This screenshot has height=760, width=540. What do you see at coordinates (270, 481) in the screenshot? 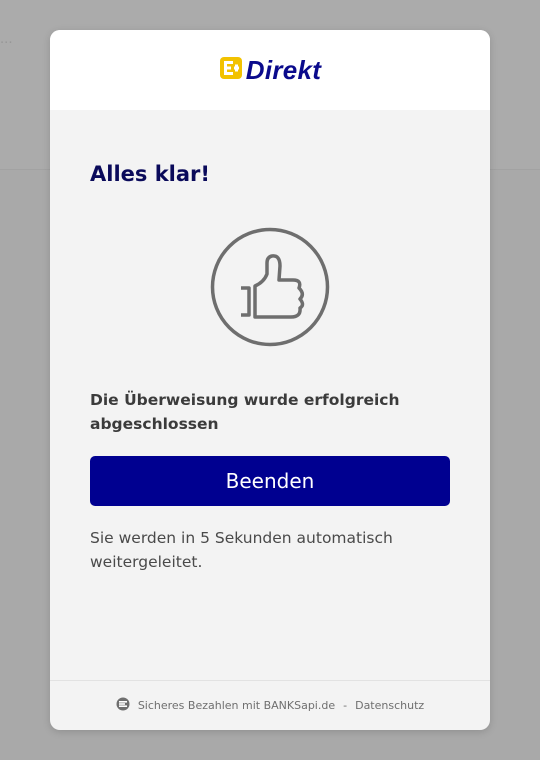
I see `finish-button: Beenden` at bounding box center [270, 481].